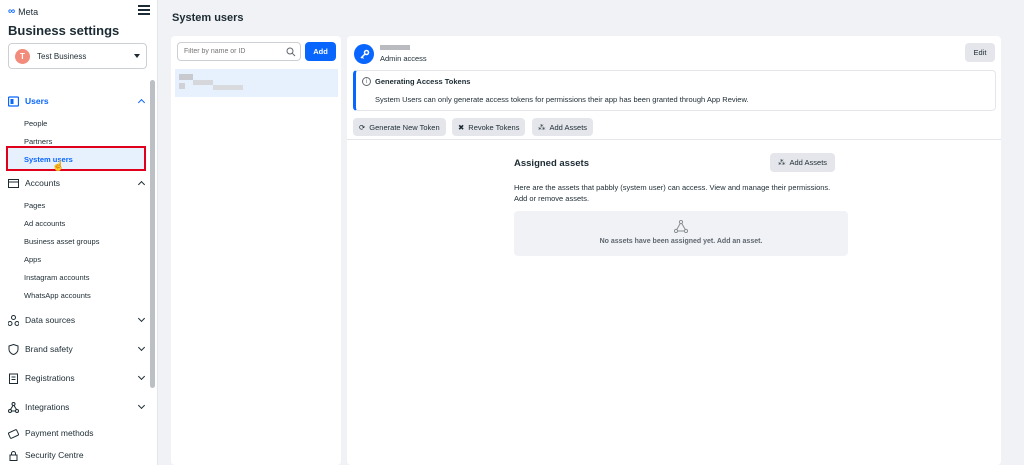 The width and height of the screenshot is (1024, 465). Describe the element at coordinates (22, 56) in the screenshot. I see `business-avatar: T` at that location.